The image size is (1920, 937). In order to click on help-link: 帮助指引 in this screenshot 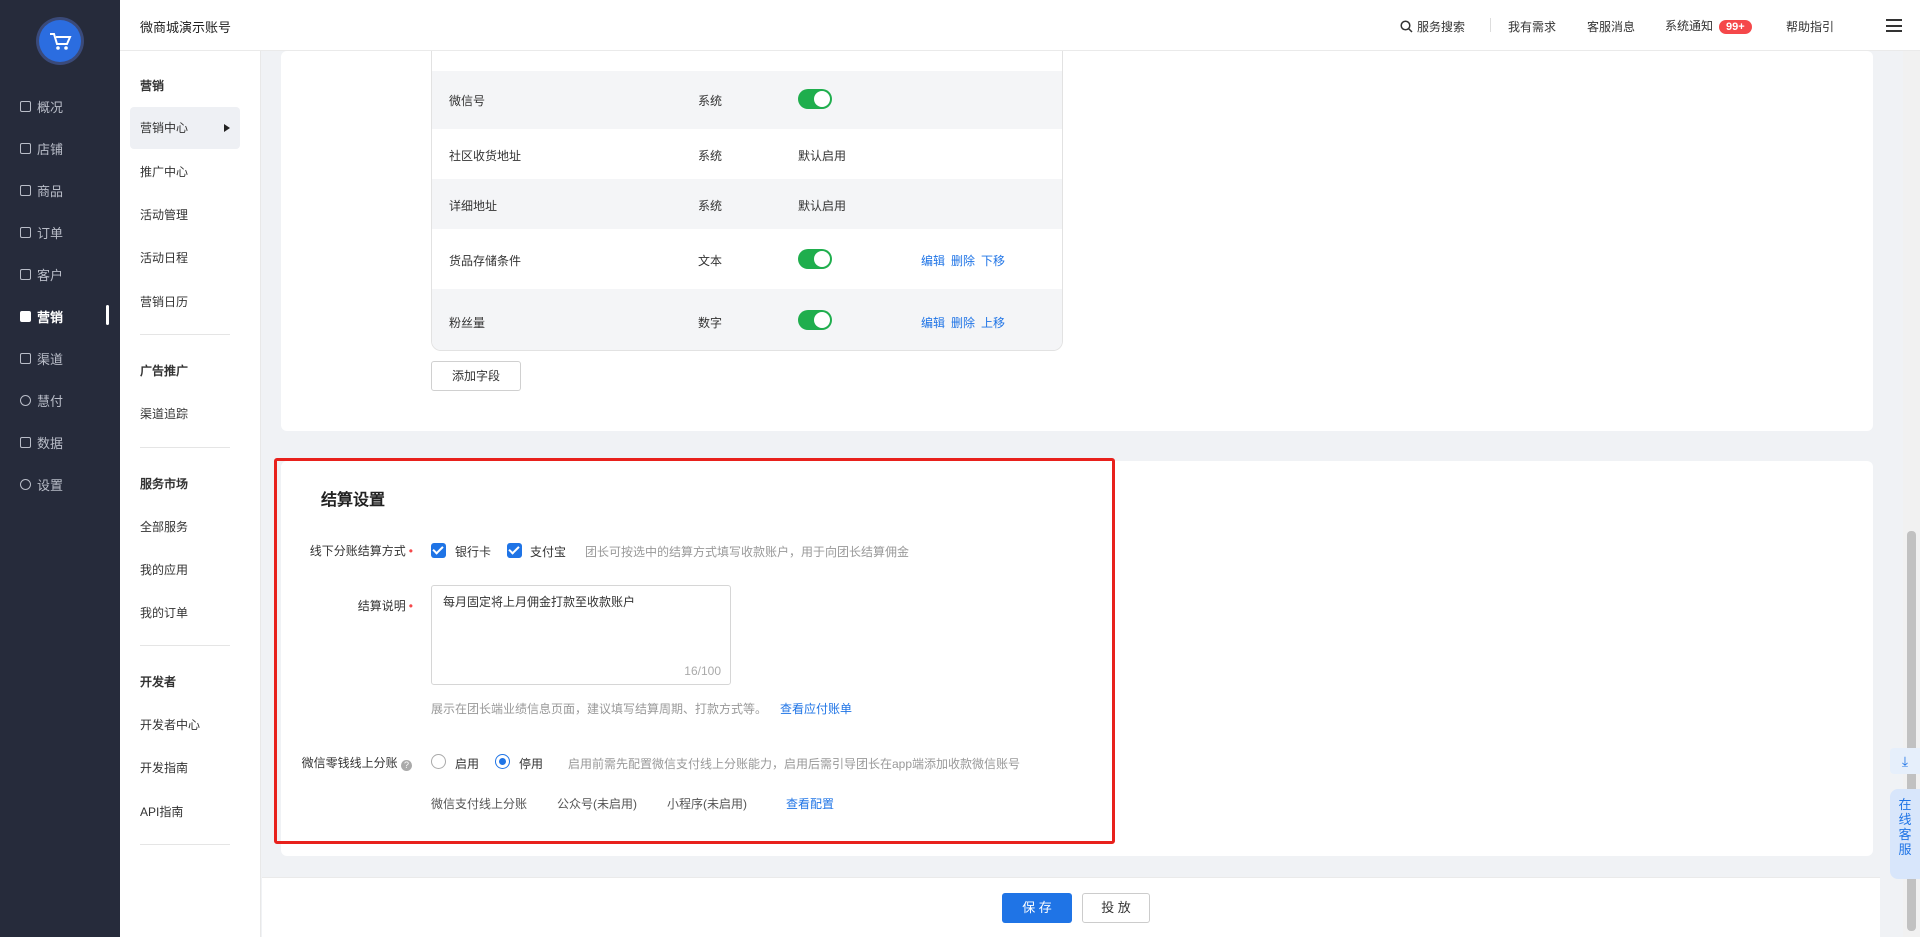, I will do `click(1810, 26)`.